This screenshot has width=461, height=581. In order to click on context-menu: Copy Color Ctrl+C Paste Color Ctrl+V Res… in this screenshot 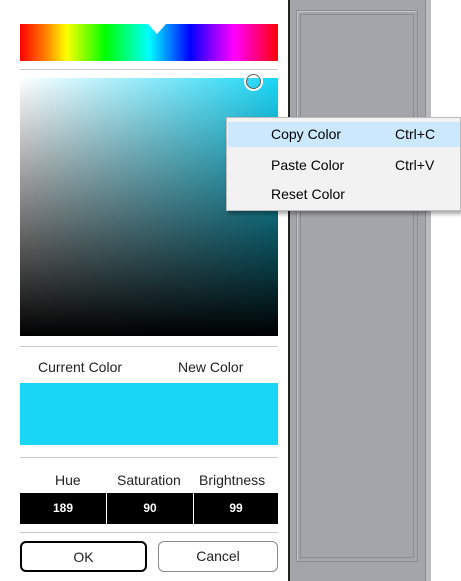, I will do `click(343, 164)`.